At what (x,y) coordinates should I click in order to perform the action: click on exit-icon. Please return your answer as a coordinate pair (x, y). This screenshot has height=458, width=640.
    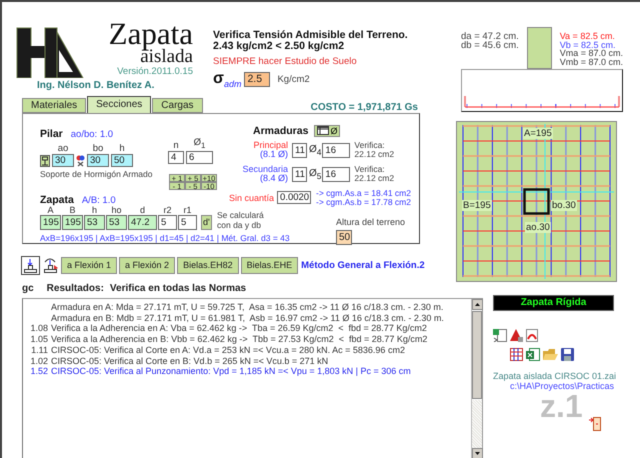
    Looking at the image, I should click on (595, 424).